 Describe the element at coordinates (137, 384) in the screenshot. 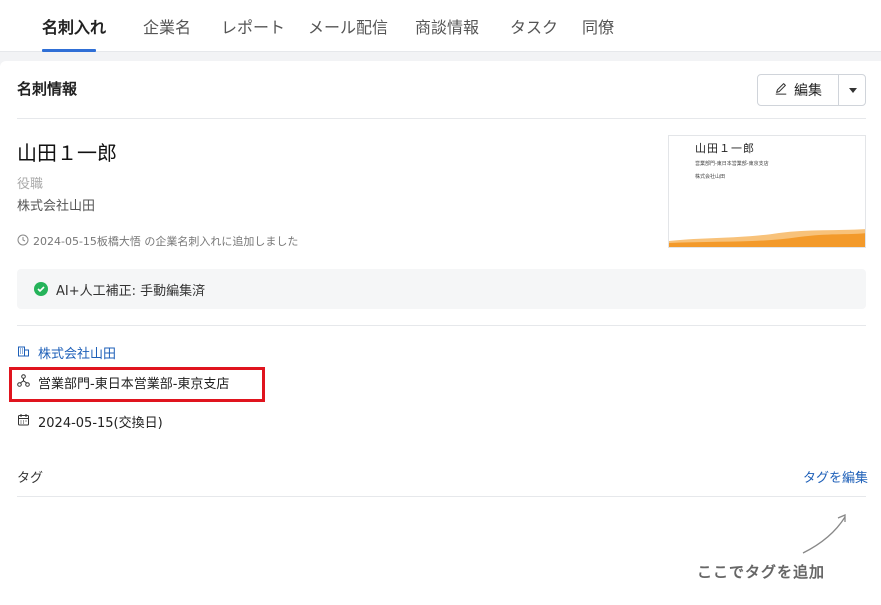

I see `highlight-annotation-box` at that location.